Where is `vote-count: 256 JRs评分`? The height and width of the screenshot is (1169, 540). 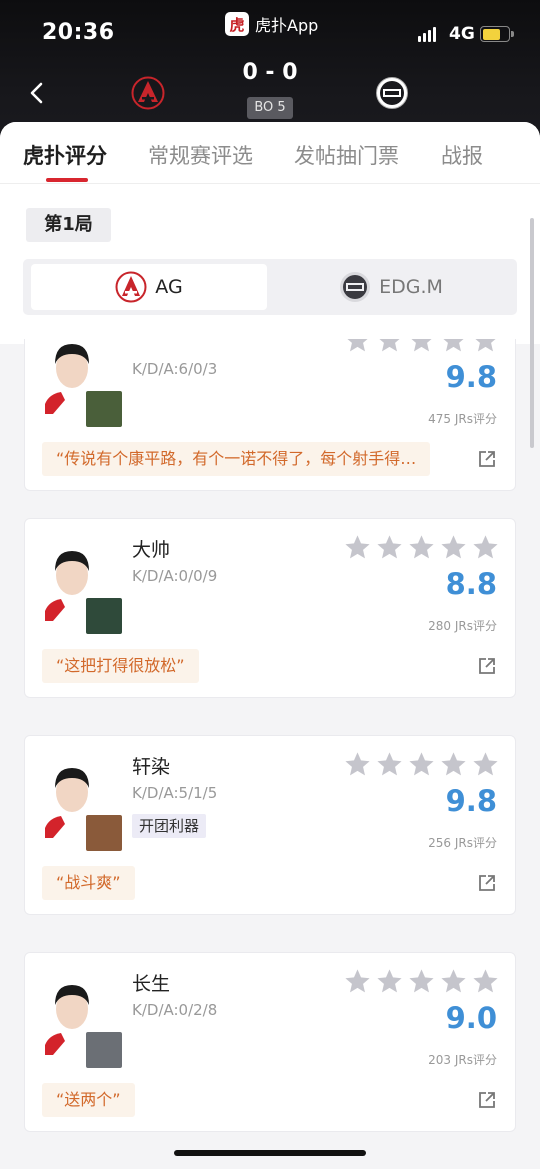
vote-count: 256 JRs评分 is located at coordinates (462, 843).